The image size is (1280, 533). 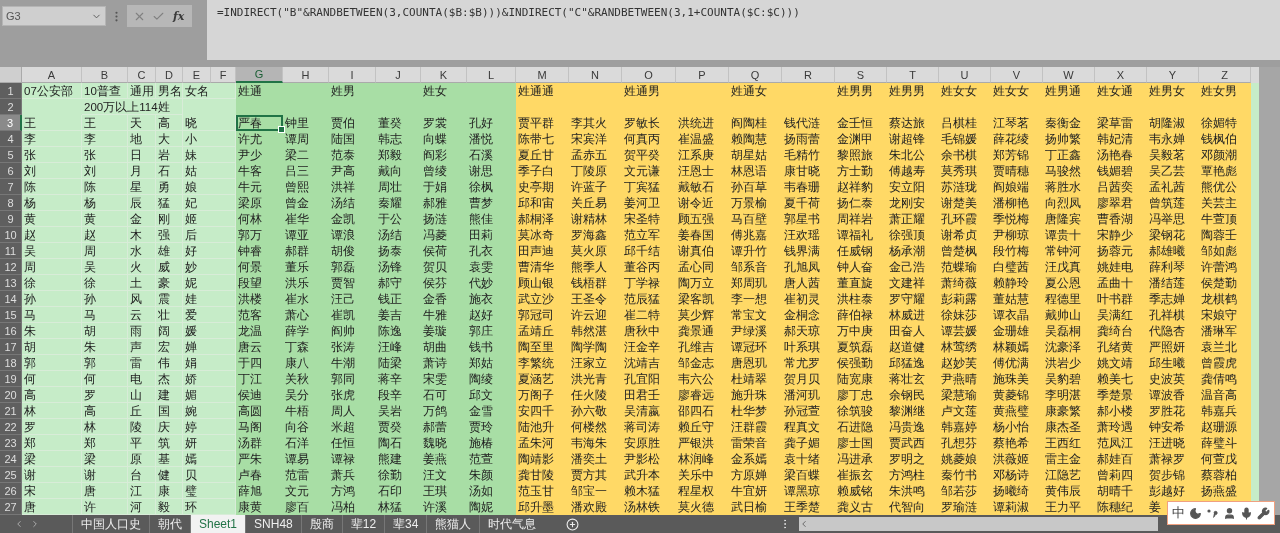 I want to click on column-header: P, so click(x=702, y=75).